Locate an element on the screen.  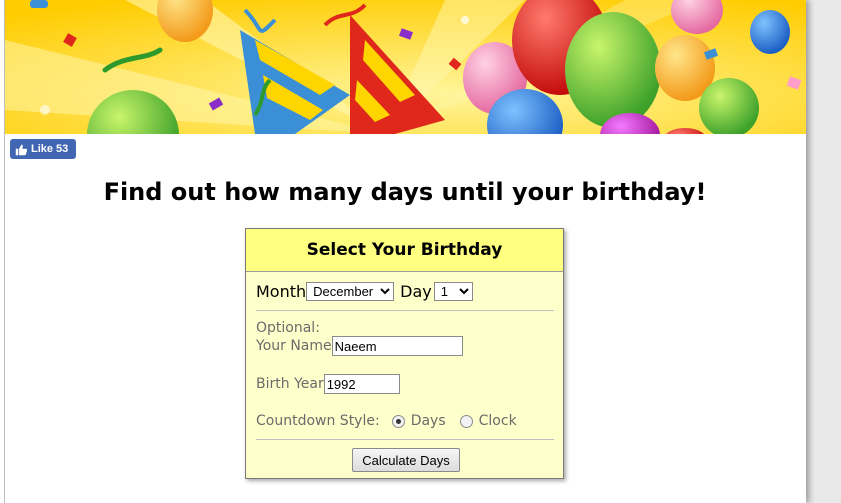
month-select: December is located at coordinates (350, 291).